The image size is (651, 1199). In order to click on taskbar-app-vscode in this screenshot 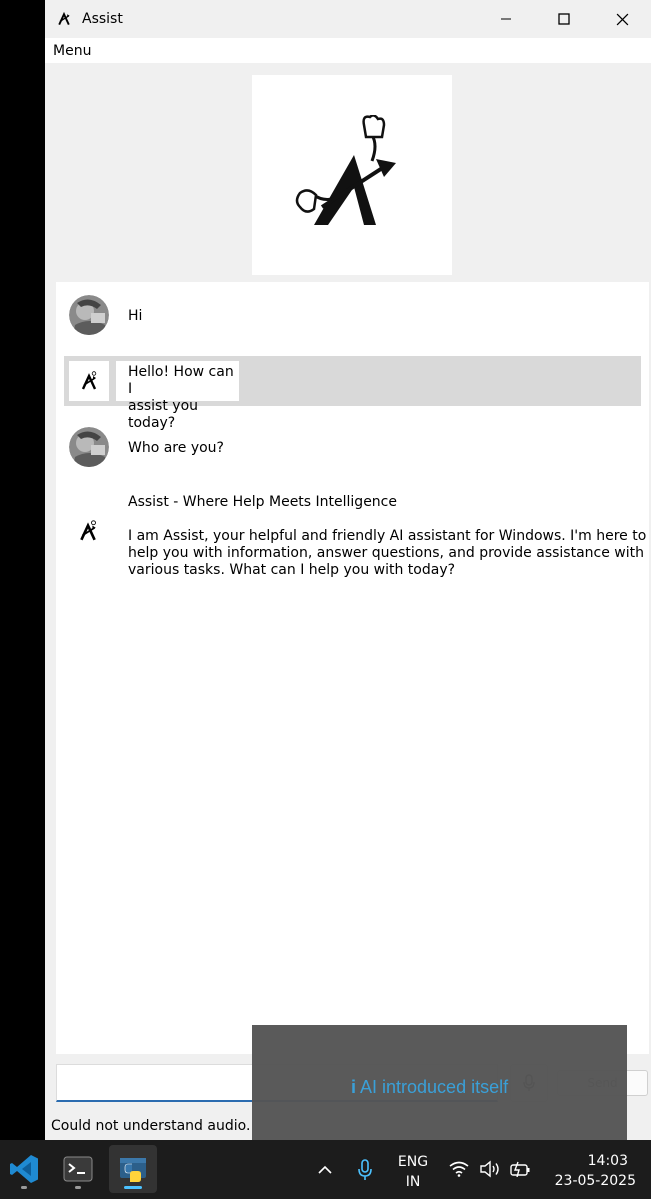, I will do `click(24, 1169)`.